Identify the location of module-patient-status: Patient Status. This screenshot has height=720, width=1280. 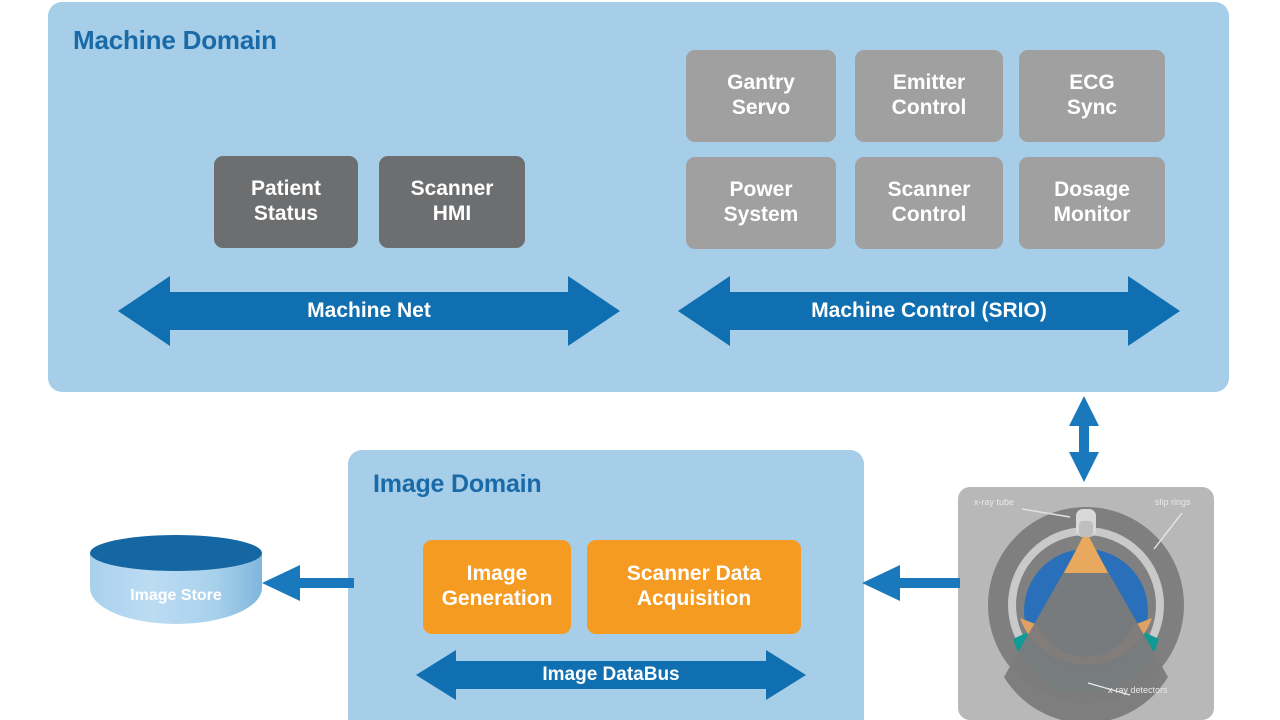
(286, 202).